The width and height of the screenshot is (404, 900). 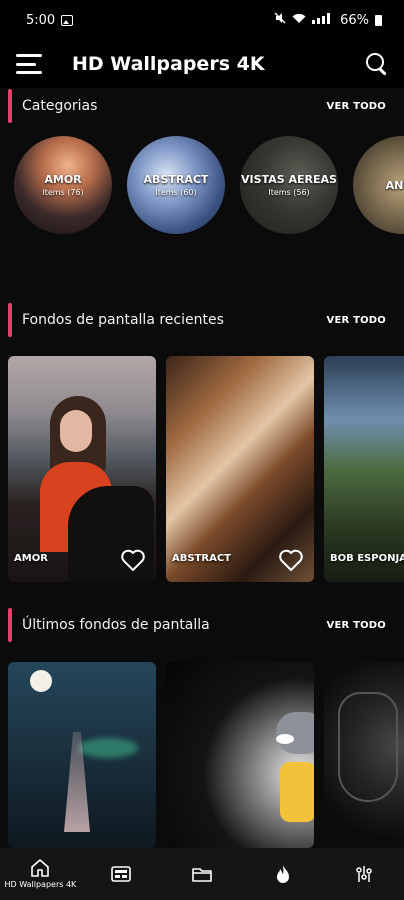 I want to click on recent-header: Fondos de pantalla recientes VER TODO, so click(x=202, y=320).